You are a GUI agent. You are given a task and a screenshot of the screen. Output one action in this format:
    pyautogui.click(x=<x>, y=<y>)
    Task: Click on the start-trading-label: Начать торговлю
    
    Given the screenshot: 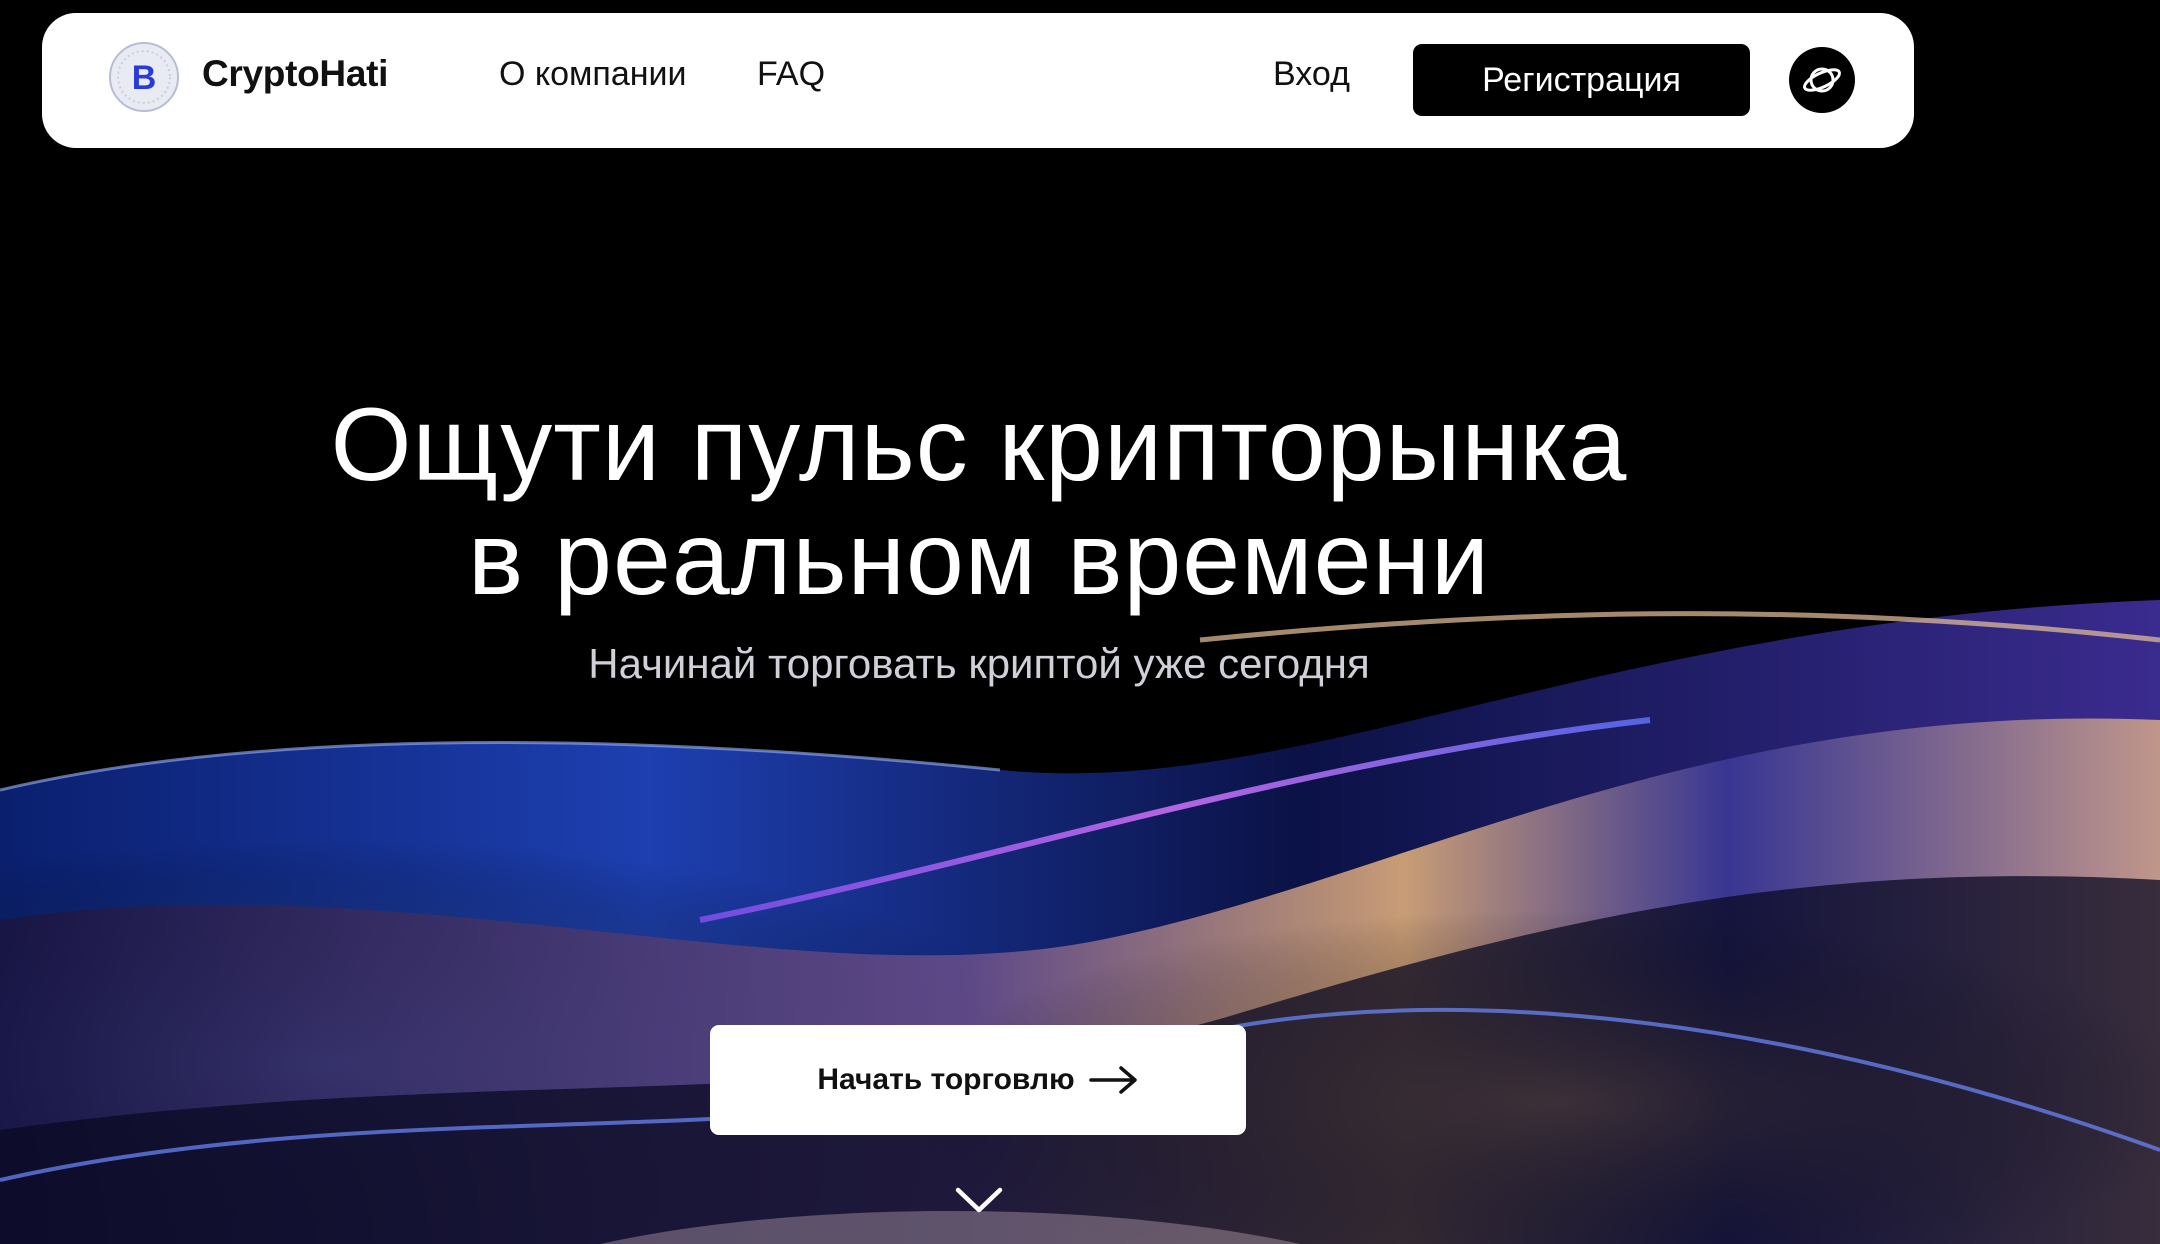 What is the action you would take?
    pyautogui.click(x=946, y=1079)
    